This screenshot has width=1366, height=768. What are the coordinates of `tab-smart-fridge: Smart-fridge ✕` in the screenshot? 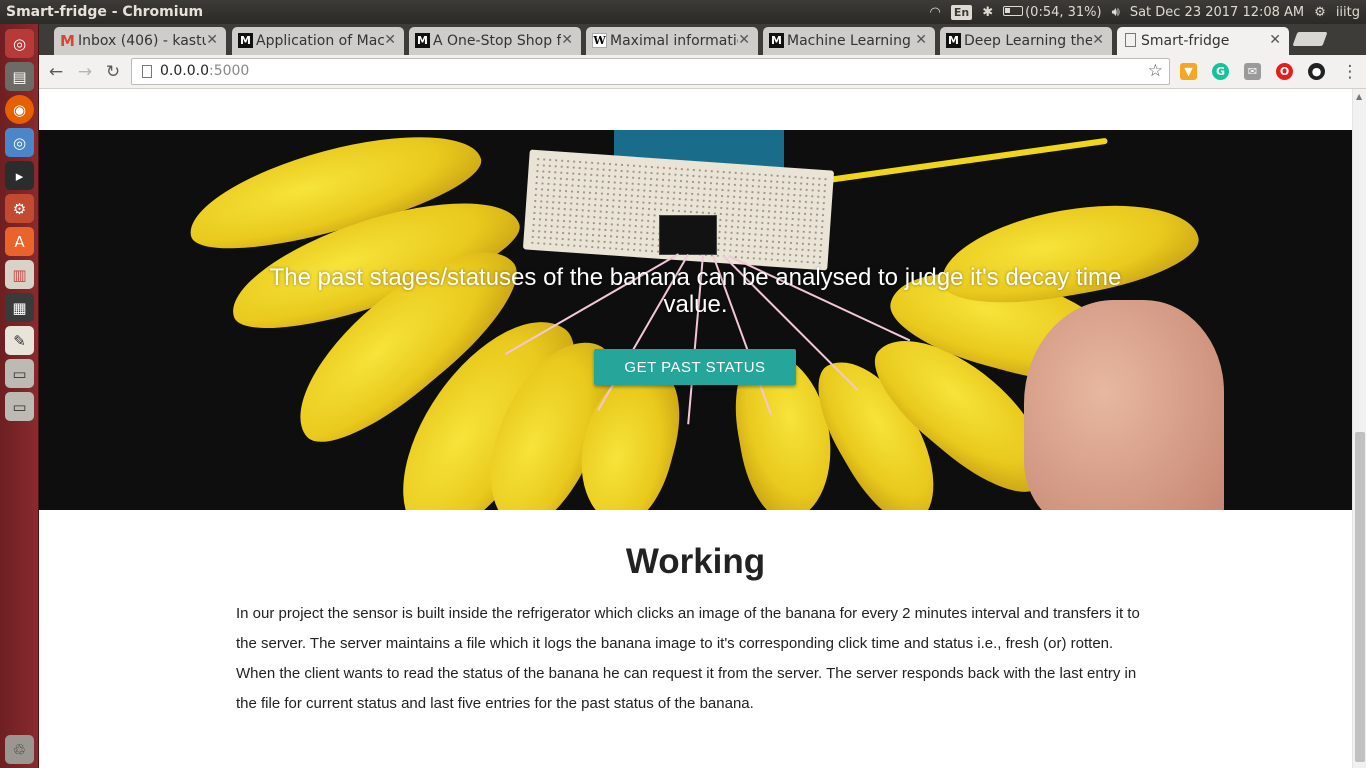 It's located at (1203, 41).